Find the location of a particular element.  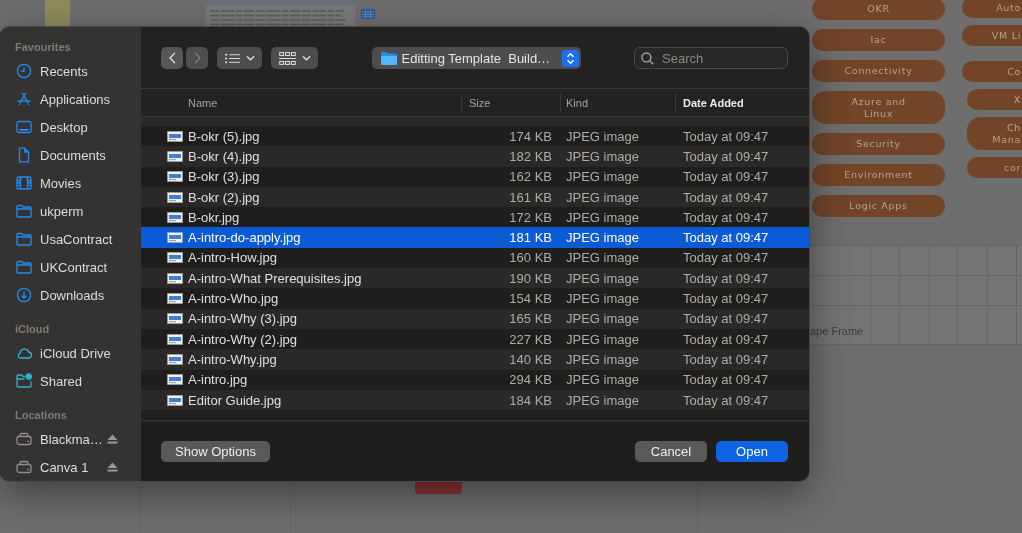

film-icon is located at coordinates (24, 183).